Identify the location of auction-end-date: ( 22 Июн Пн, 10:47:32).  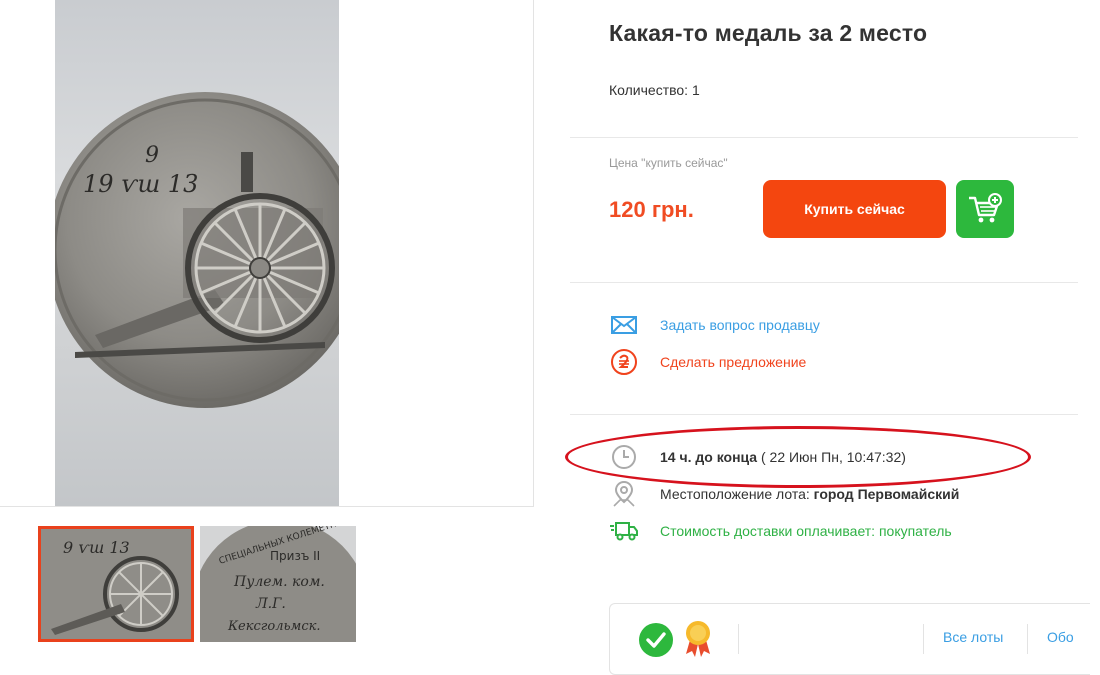
(831, 457).